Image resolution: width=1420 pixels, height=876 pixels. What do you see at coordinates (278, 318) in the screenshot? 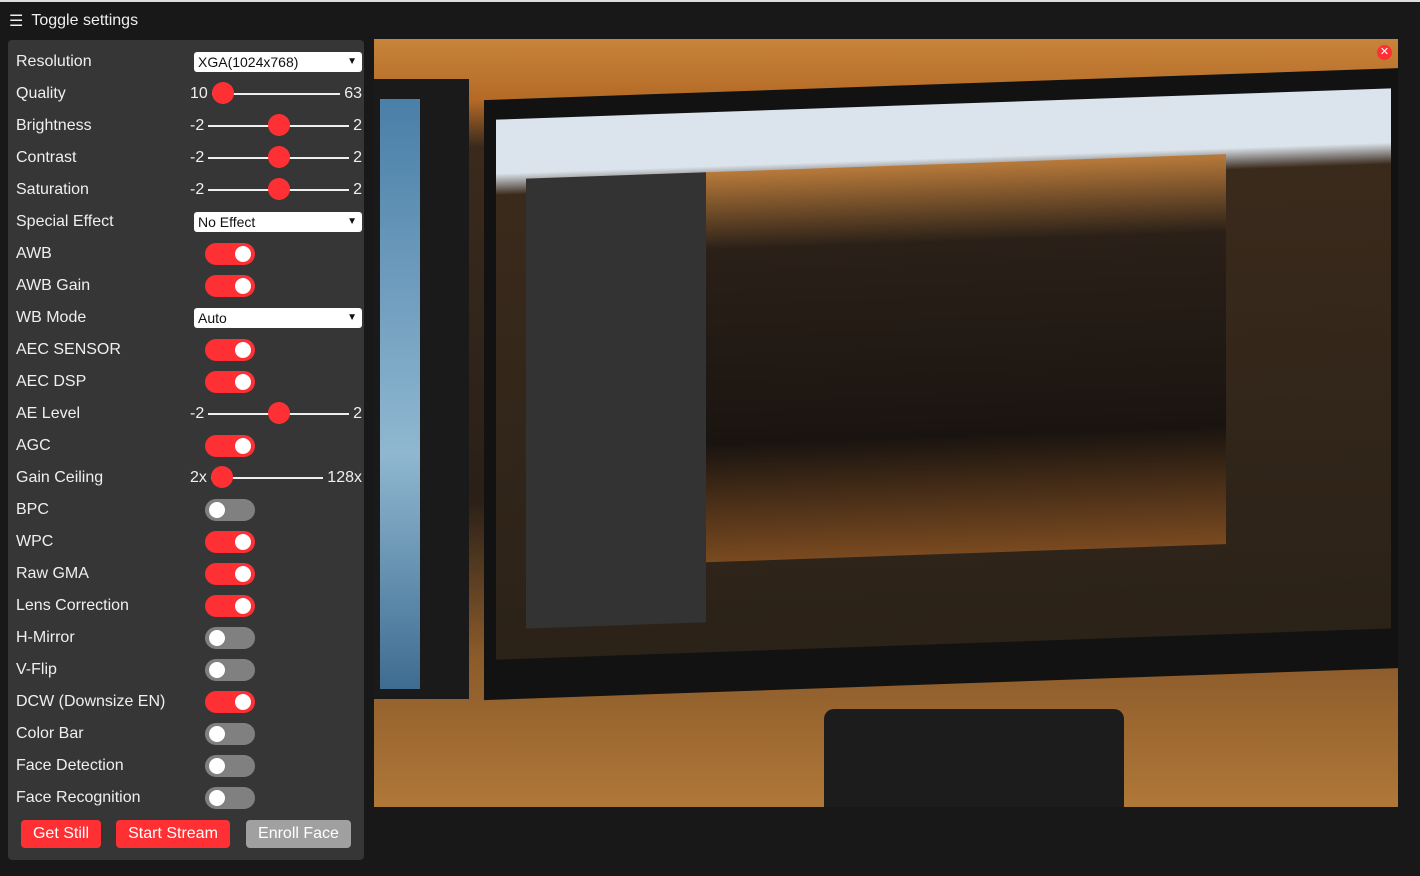
I see `wb-mode-select: Auto ▼` at bounding box center [278, 318].